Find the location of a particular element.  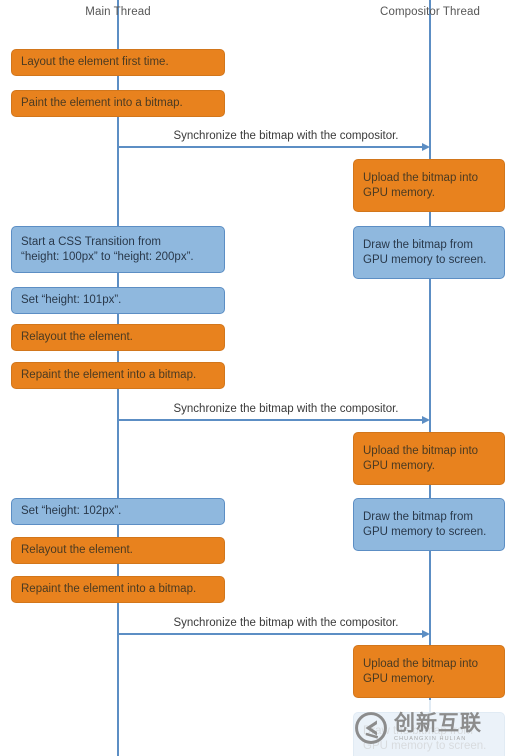

activity-node: Paint the element into a bitmap. is located at coordinates (118, 103).